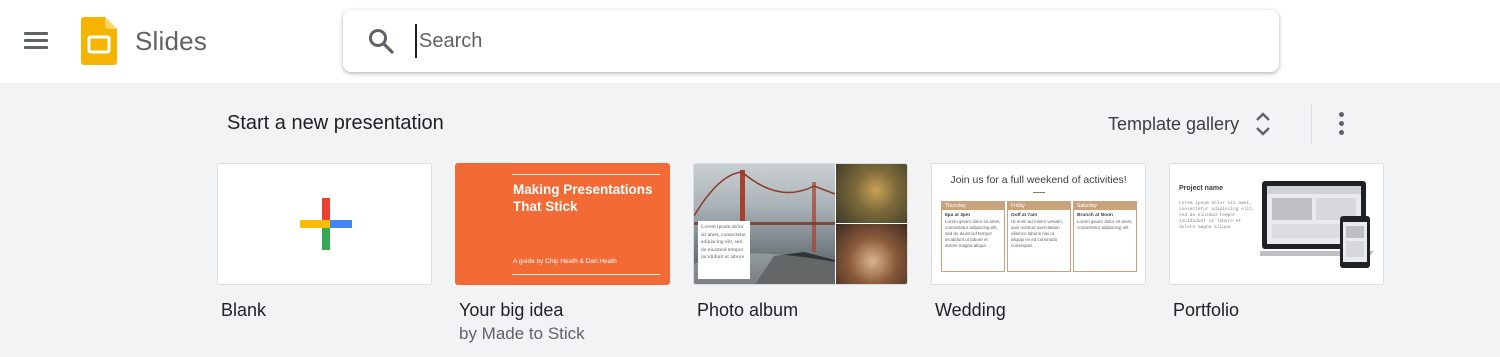 The height and width of the screenshot is (357, 1500). Describe the element at coordinates (1263, 124) in the screenshot. I see `unfold-more-icon` at that location.